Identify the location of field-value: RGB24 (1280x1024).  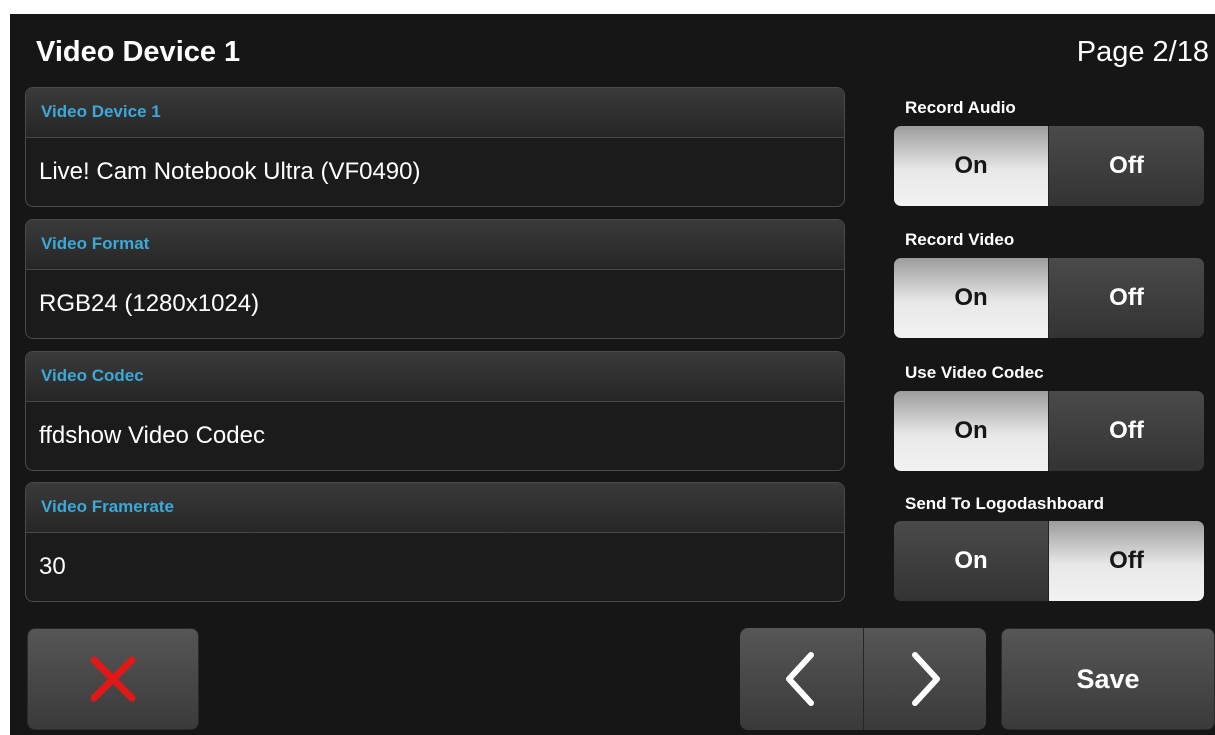
(435, 304).